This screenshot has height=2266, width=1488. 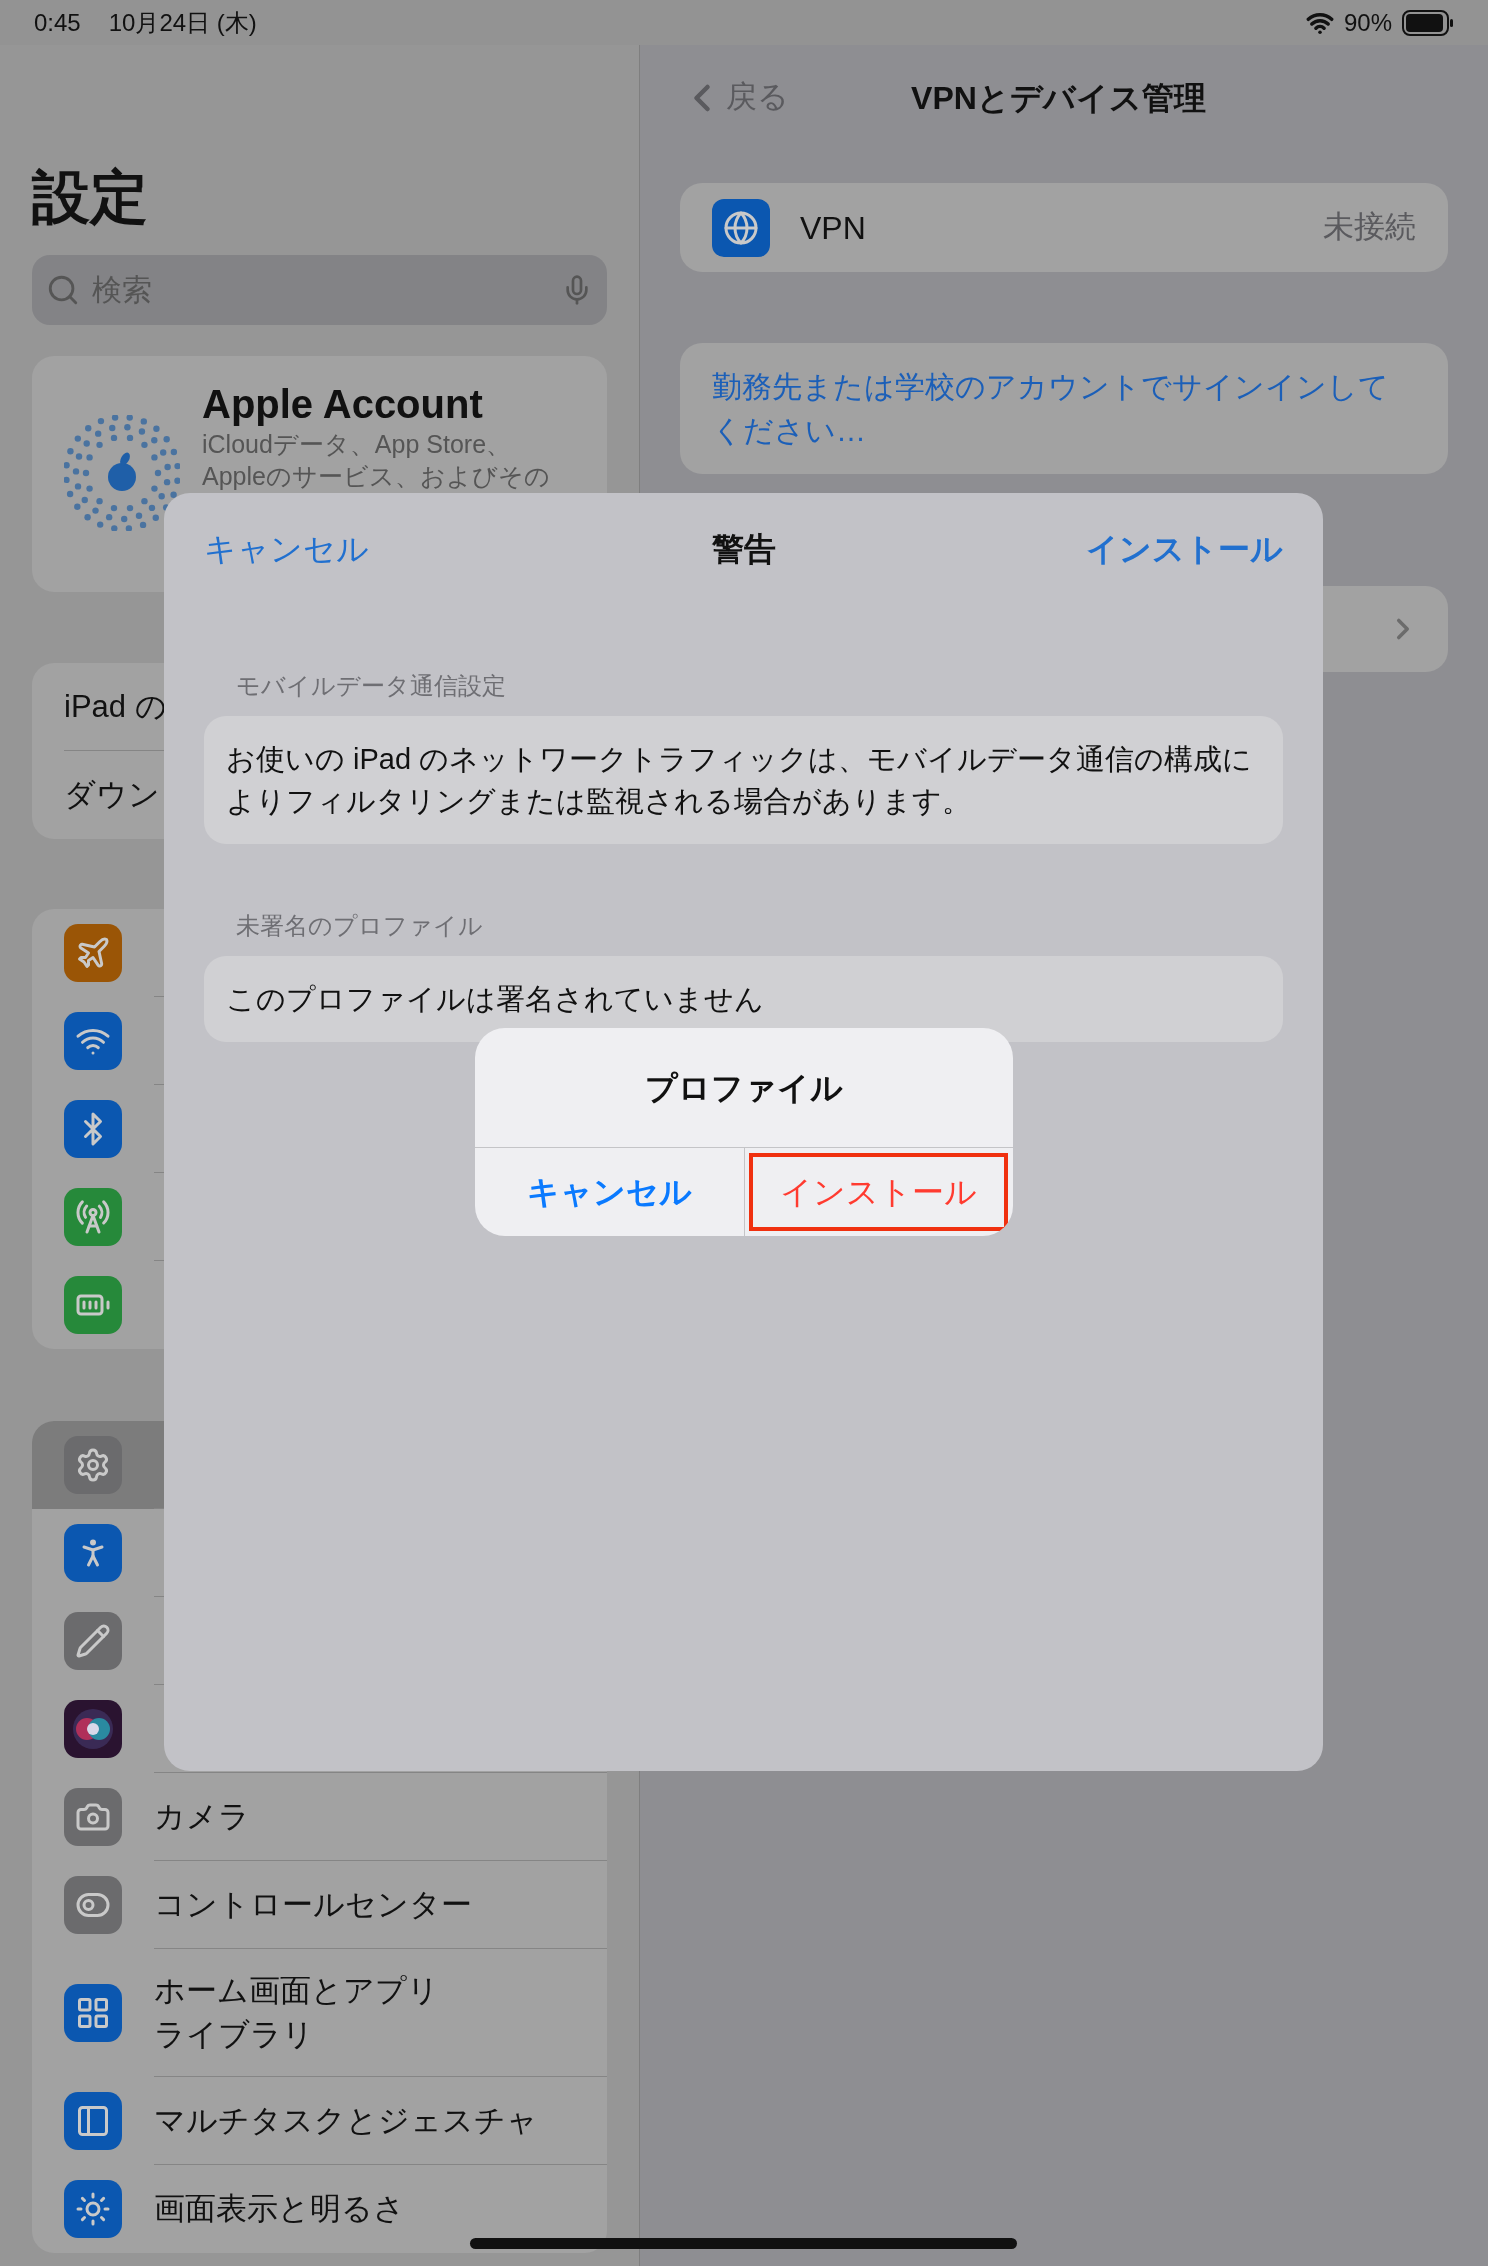 I want to click on row-label: カメラ, so click(x=202, y=1816).